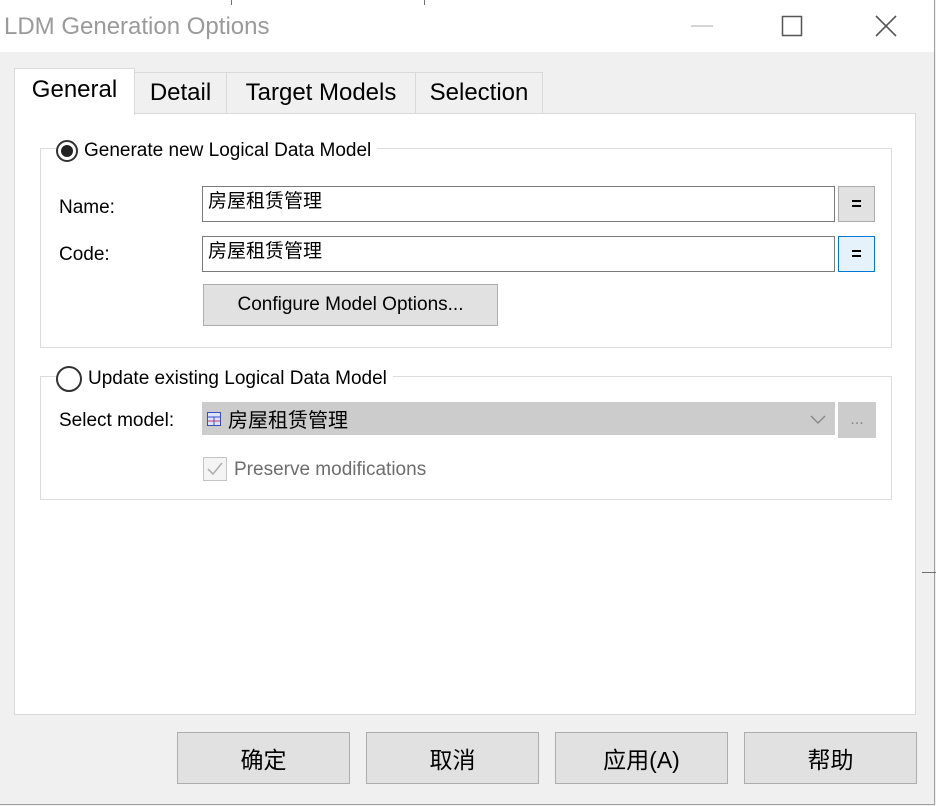 The width and height of the screenshot is (936, 806). What do you see at coordinates (856, 204) in the screenshot?
I see `name-equal-button: =` at bounding box center [856, 204].